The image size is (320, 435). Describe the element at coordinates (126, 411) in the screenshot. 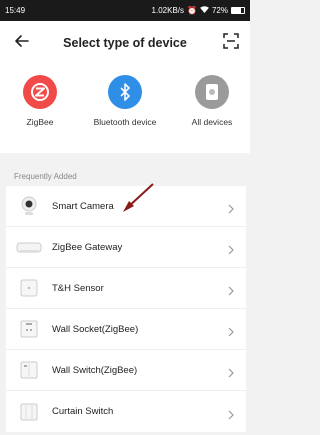

I see `list-item: Curtain Switch` at that location.